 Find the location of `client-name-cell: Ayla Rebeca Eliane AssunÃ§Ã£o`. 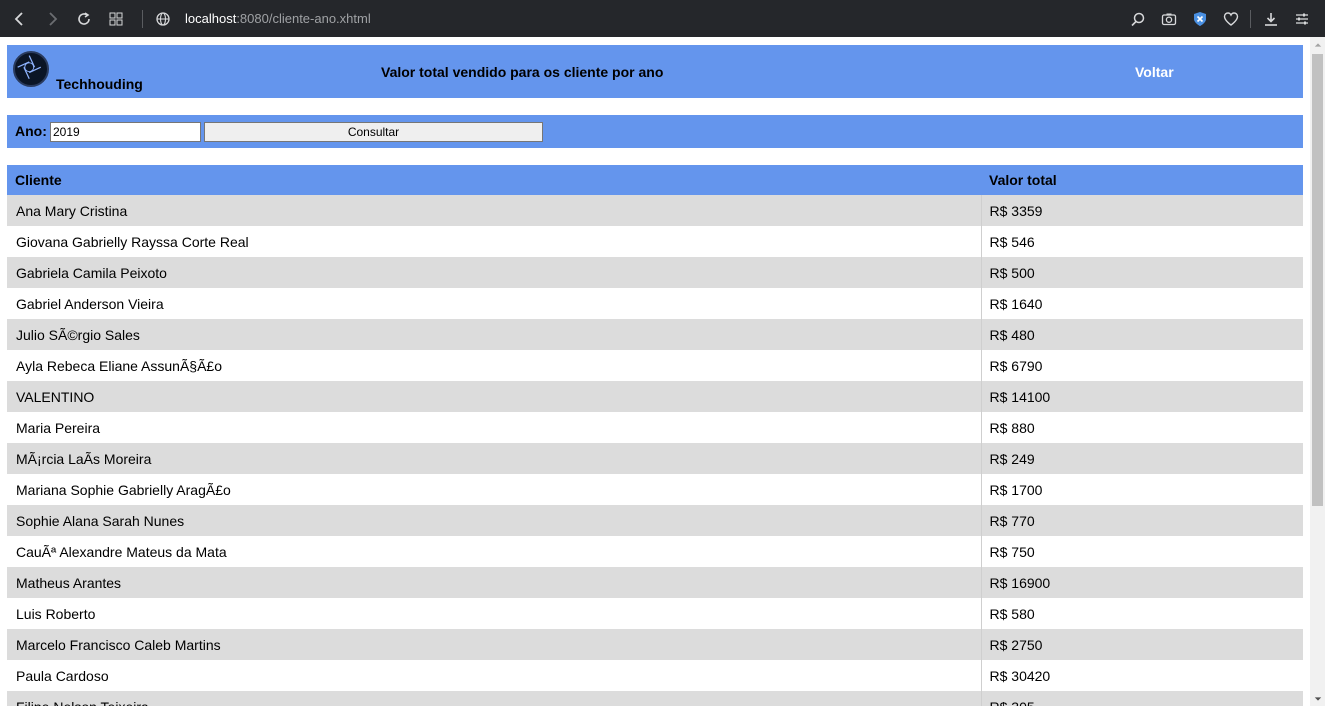

client-name-cell: Ayla Rebeca Eliane AssunÃ§Ã£o is located at coordinates (494, 365).